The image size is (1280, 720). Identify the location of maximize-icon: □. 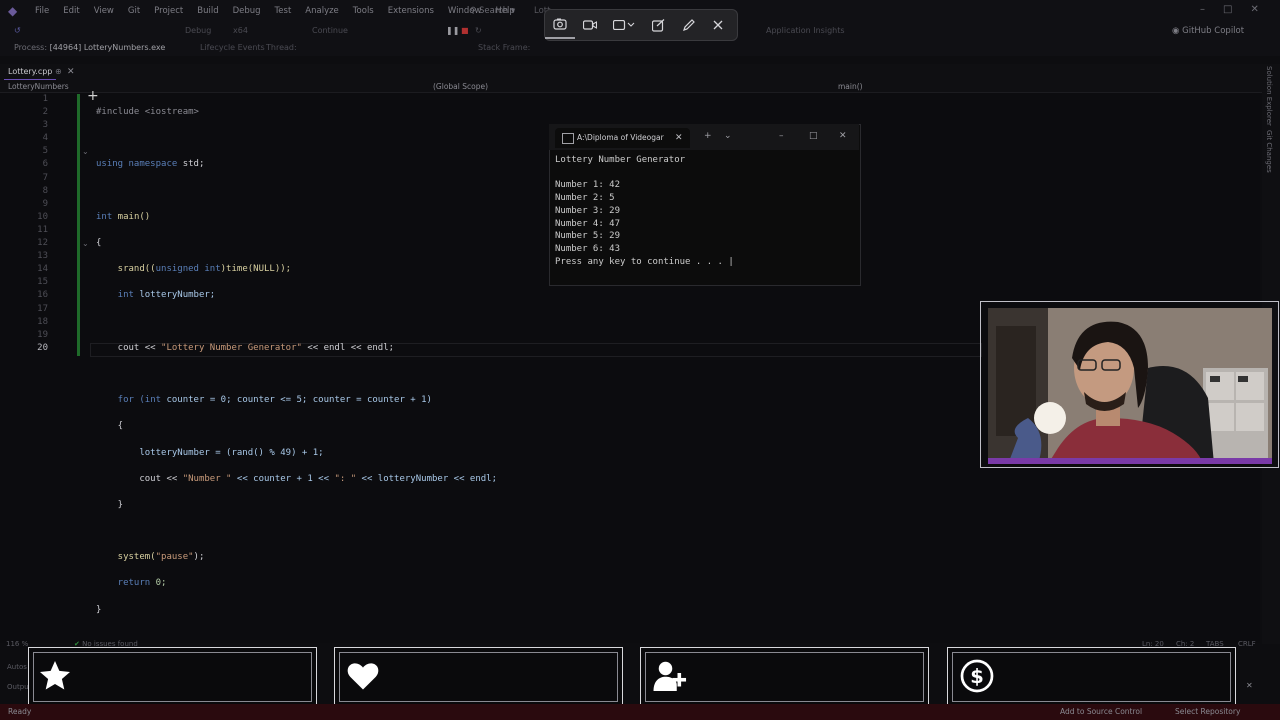
(1227, 9).